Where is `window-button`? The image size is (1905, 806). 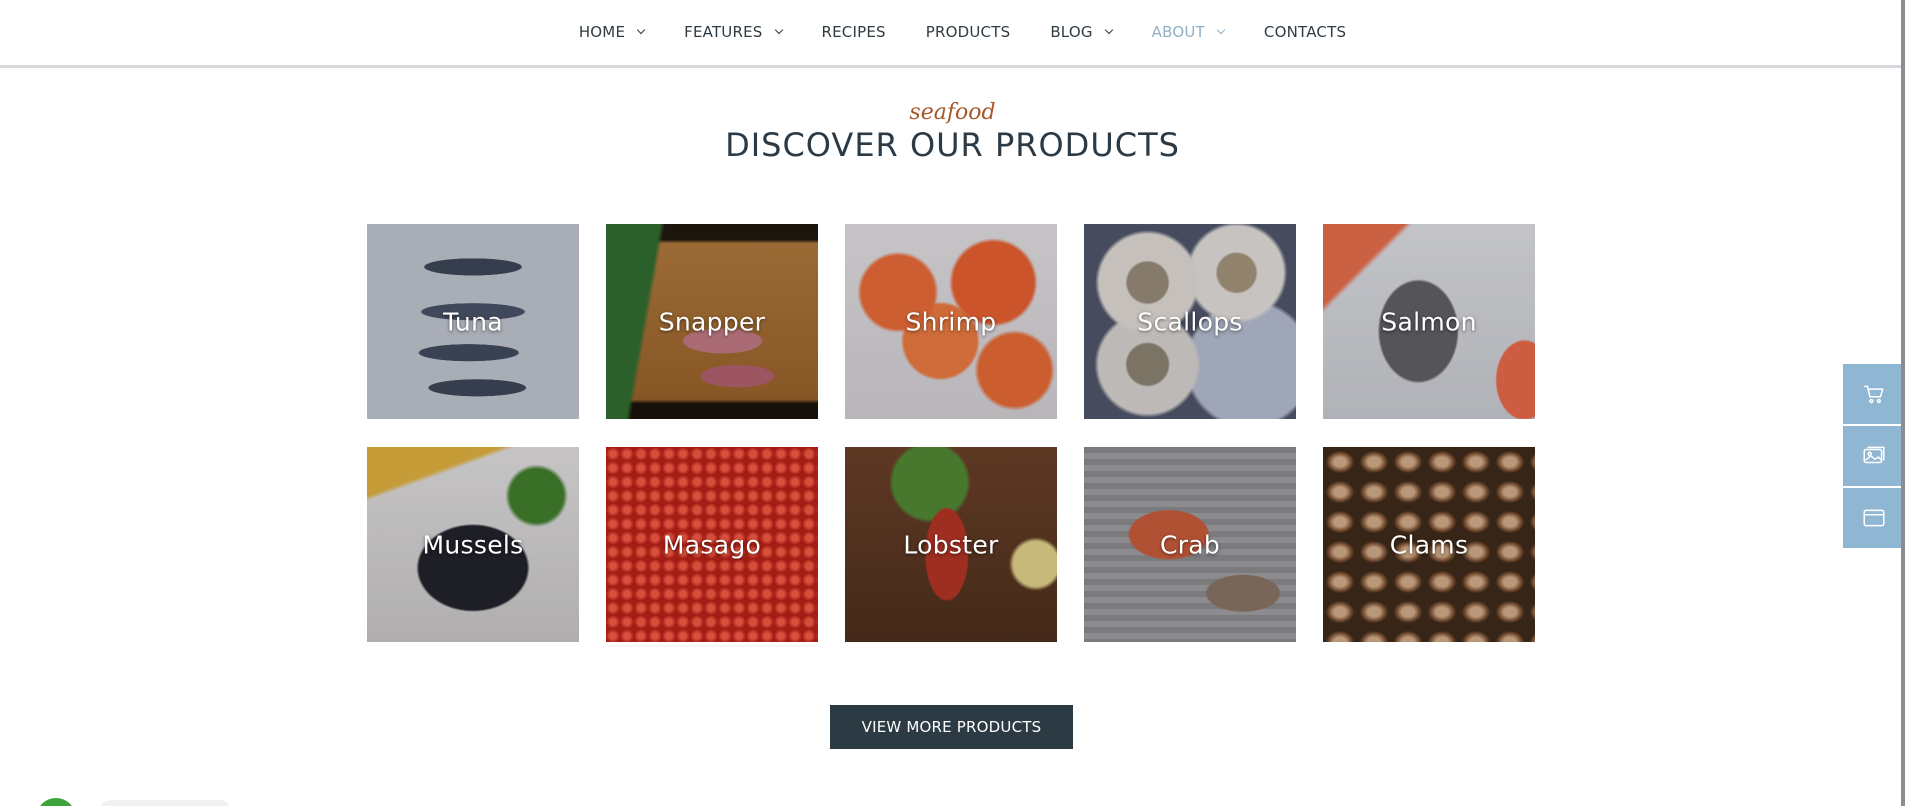 window-button is located at coordinates (1874, 518).